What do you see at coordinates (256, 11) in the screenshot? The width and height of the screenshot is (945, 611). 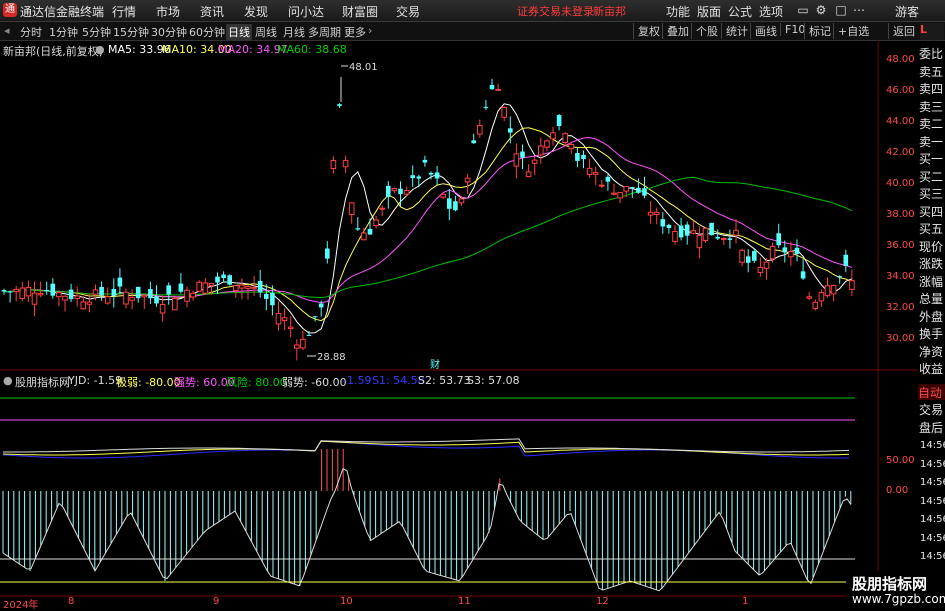 I see `menu-discover: 发现` at bounding box center [256, 11].